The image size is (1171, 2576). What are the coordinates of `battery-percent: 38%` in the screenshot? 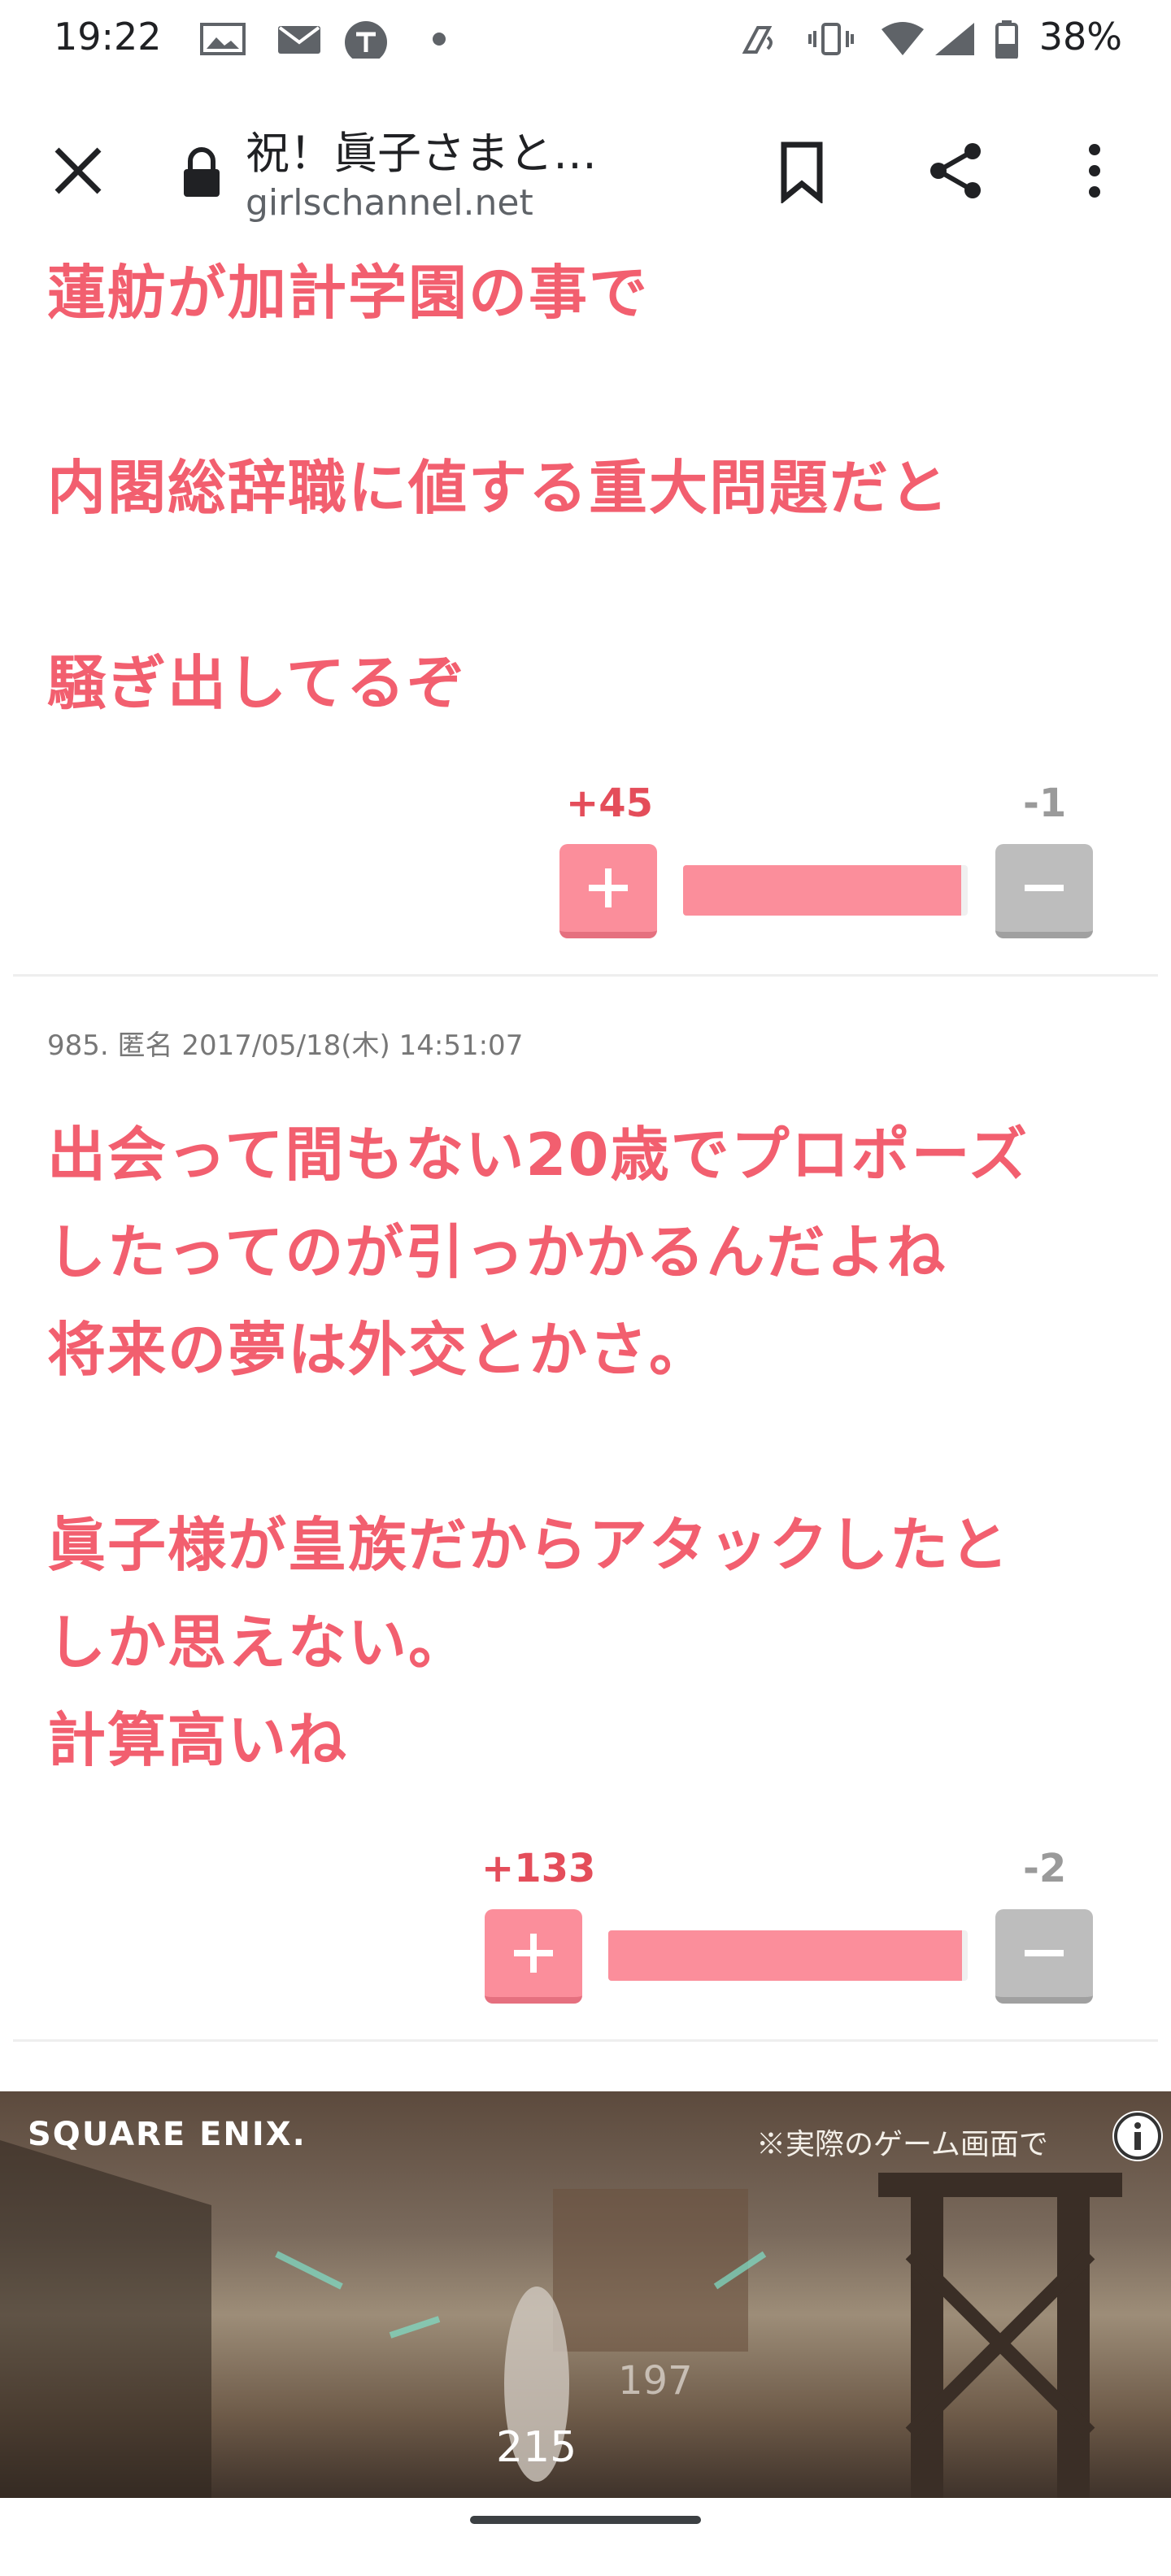 It's located at (1080, 37).